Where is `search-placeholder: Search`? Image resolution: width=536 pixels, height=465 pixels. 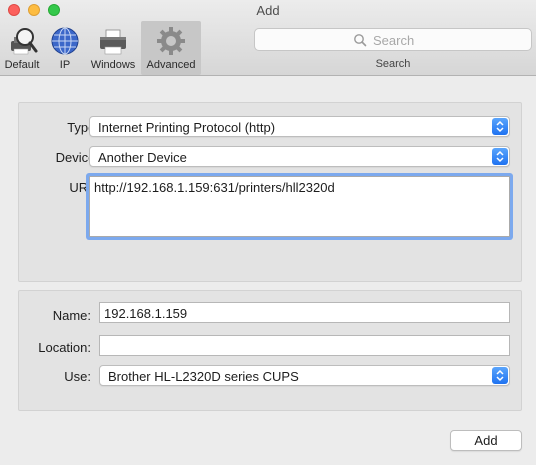 search-placeholder: Search is located at coordinates (394, 40).